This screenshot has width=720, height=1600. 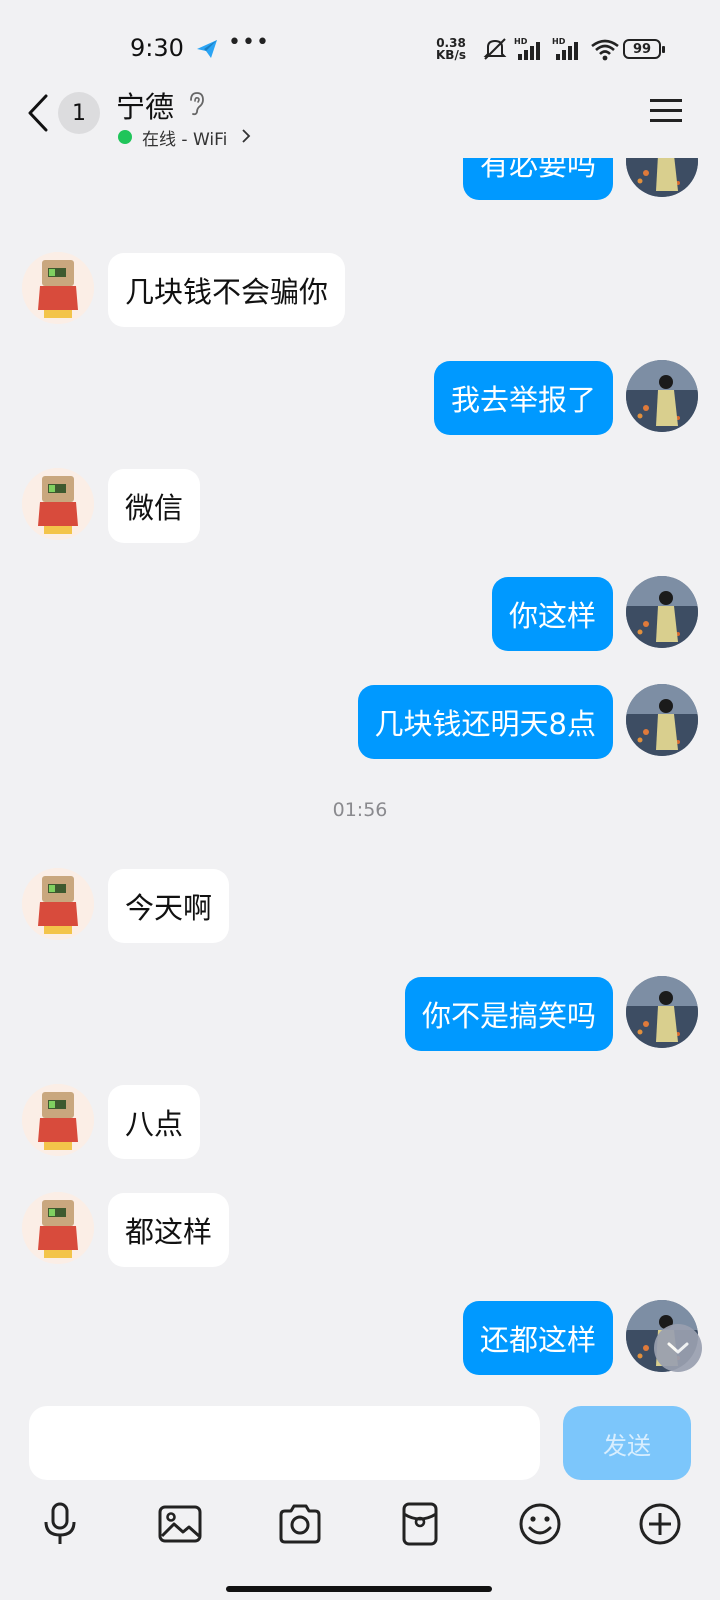 What do you see at coordinates (154, 506) in the screenshot?
I see `message-bubble: 微信` at bounding box center [154, 506].